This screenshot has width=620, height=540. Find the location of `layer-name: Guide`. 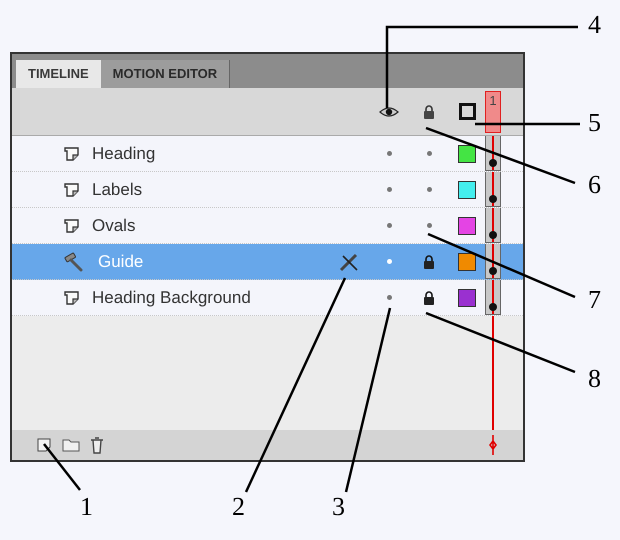

layer-name: Guide is located at coordinates (121, 261).